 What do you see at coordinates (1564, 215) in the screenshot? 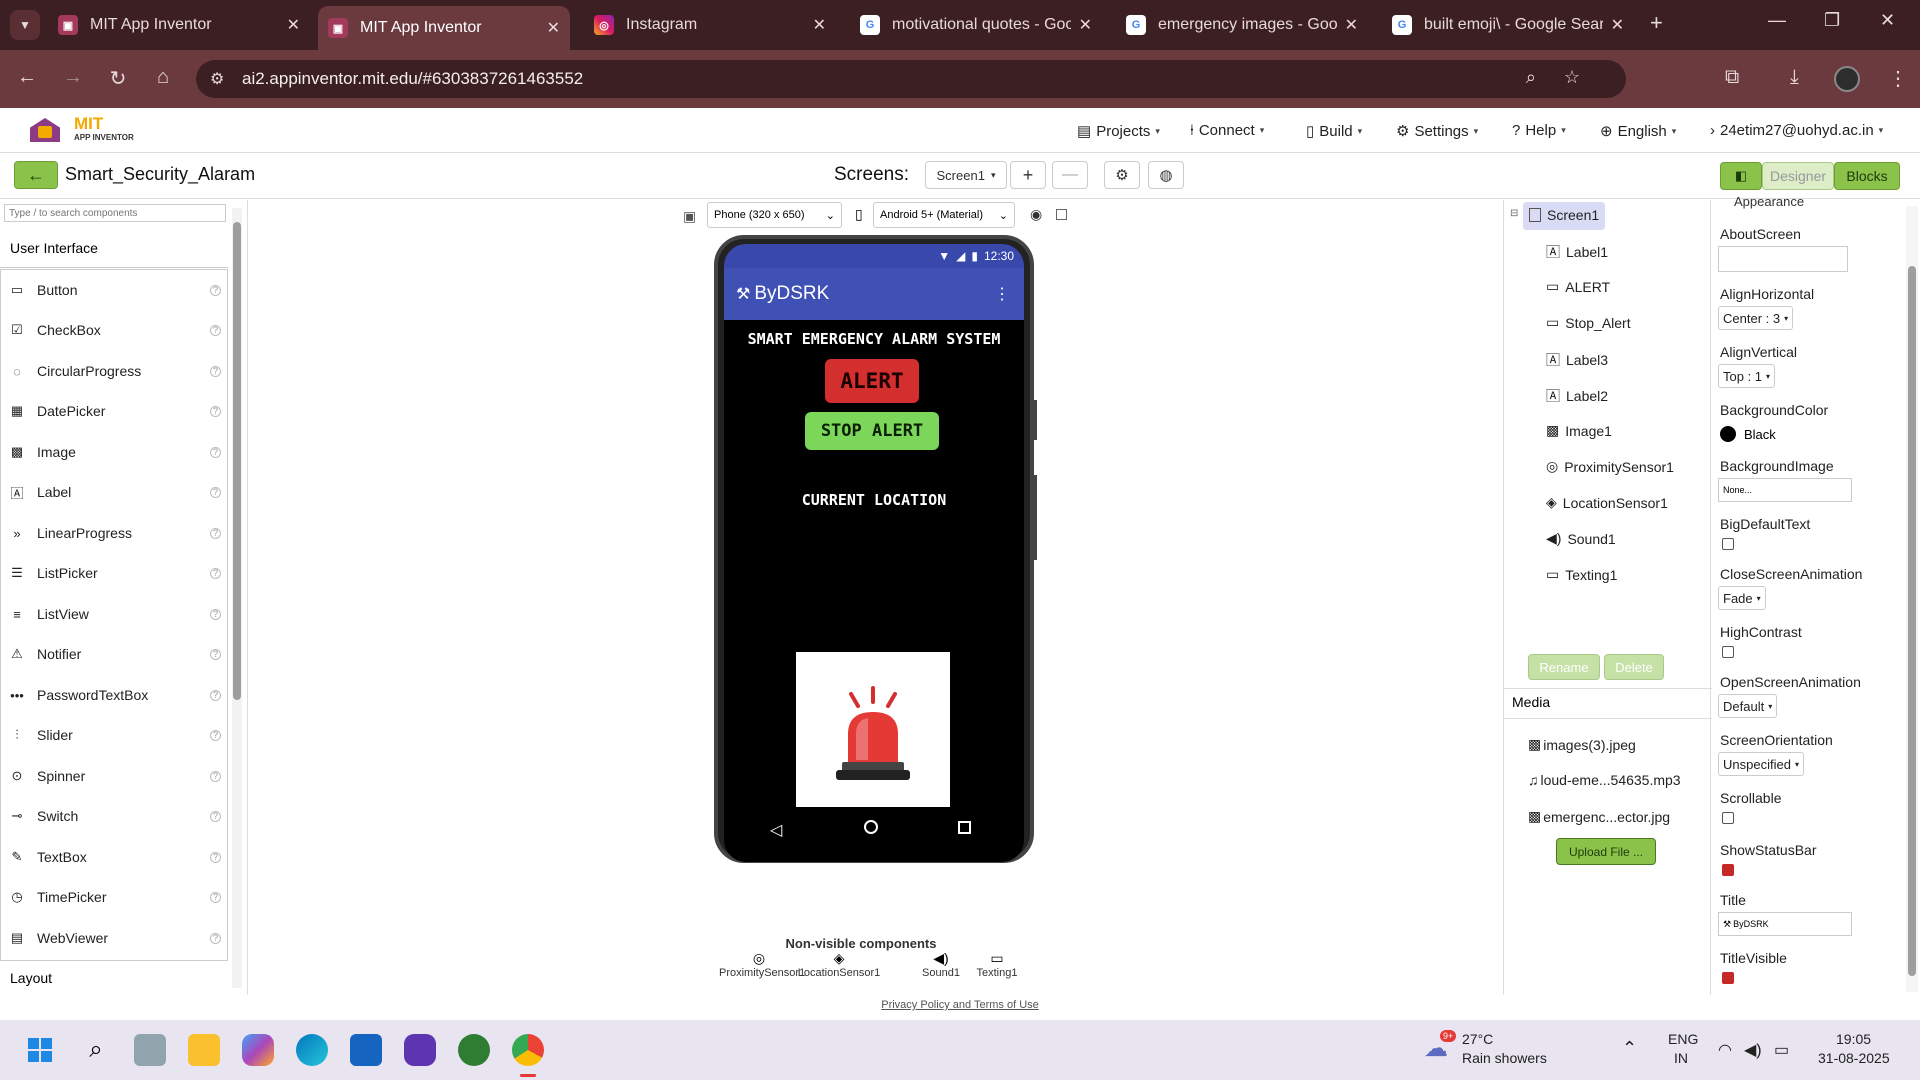
I see `tree-root-screen1: Screen1` at bounding box center [1564, 215].